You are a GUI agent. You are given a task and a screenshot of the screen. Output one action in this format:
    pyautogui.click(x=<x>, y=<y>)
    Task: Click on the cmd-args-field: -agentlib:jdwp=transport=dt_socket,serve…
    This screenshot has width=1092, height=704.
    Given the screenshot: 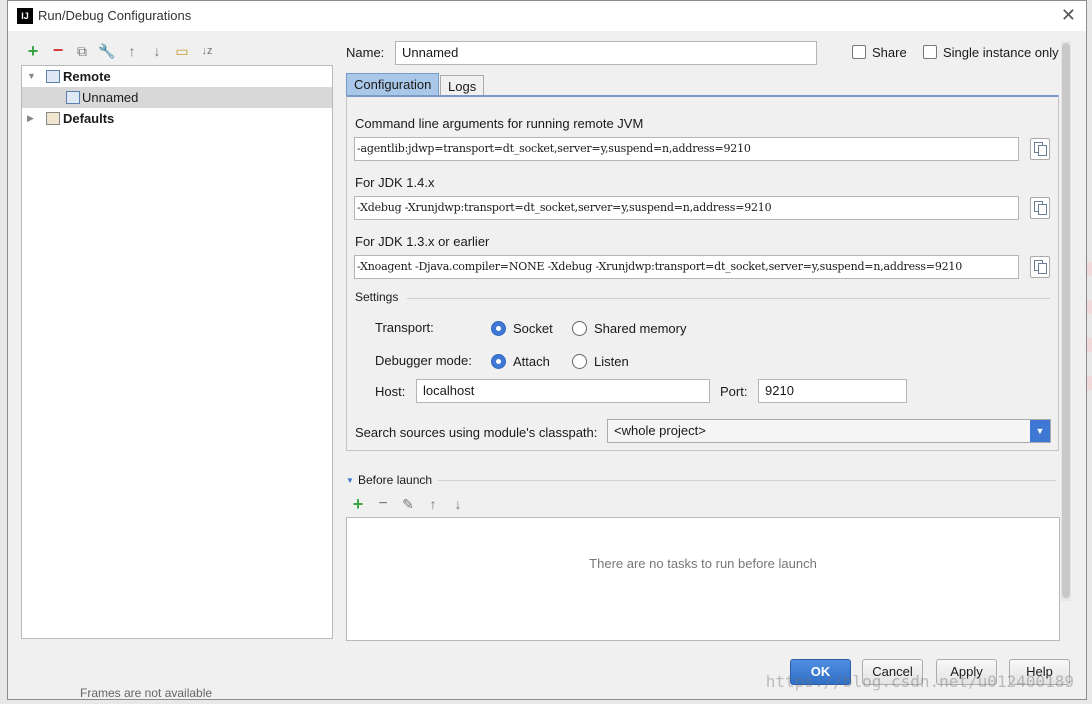 What is the action you would take?
    pyautogui.click(x=686, y=149)
    